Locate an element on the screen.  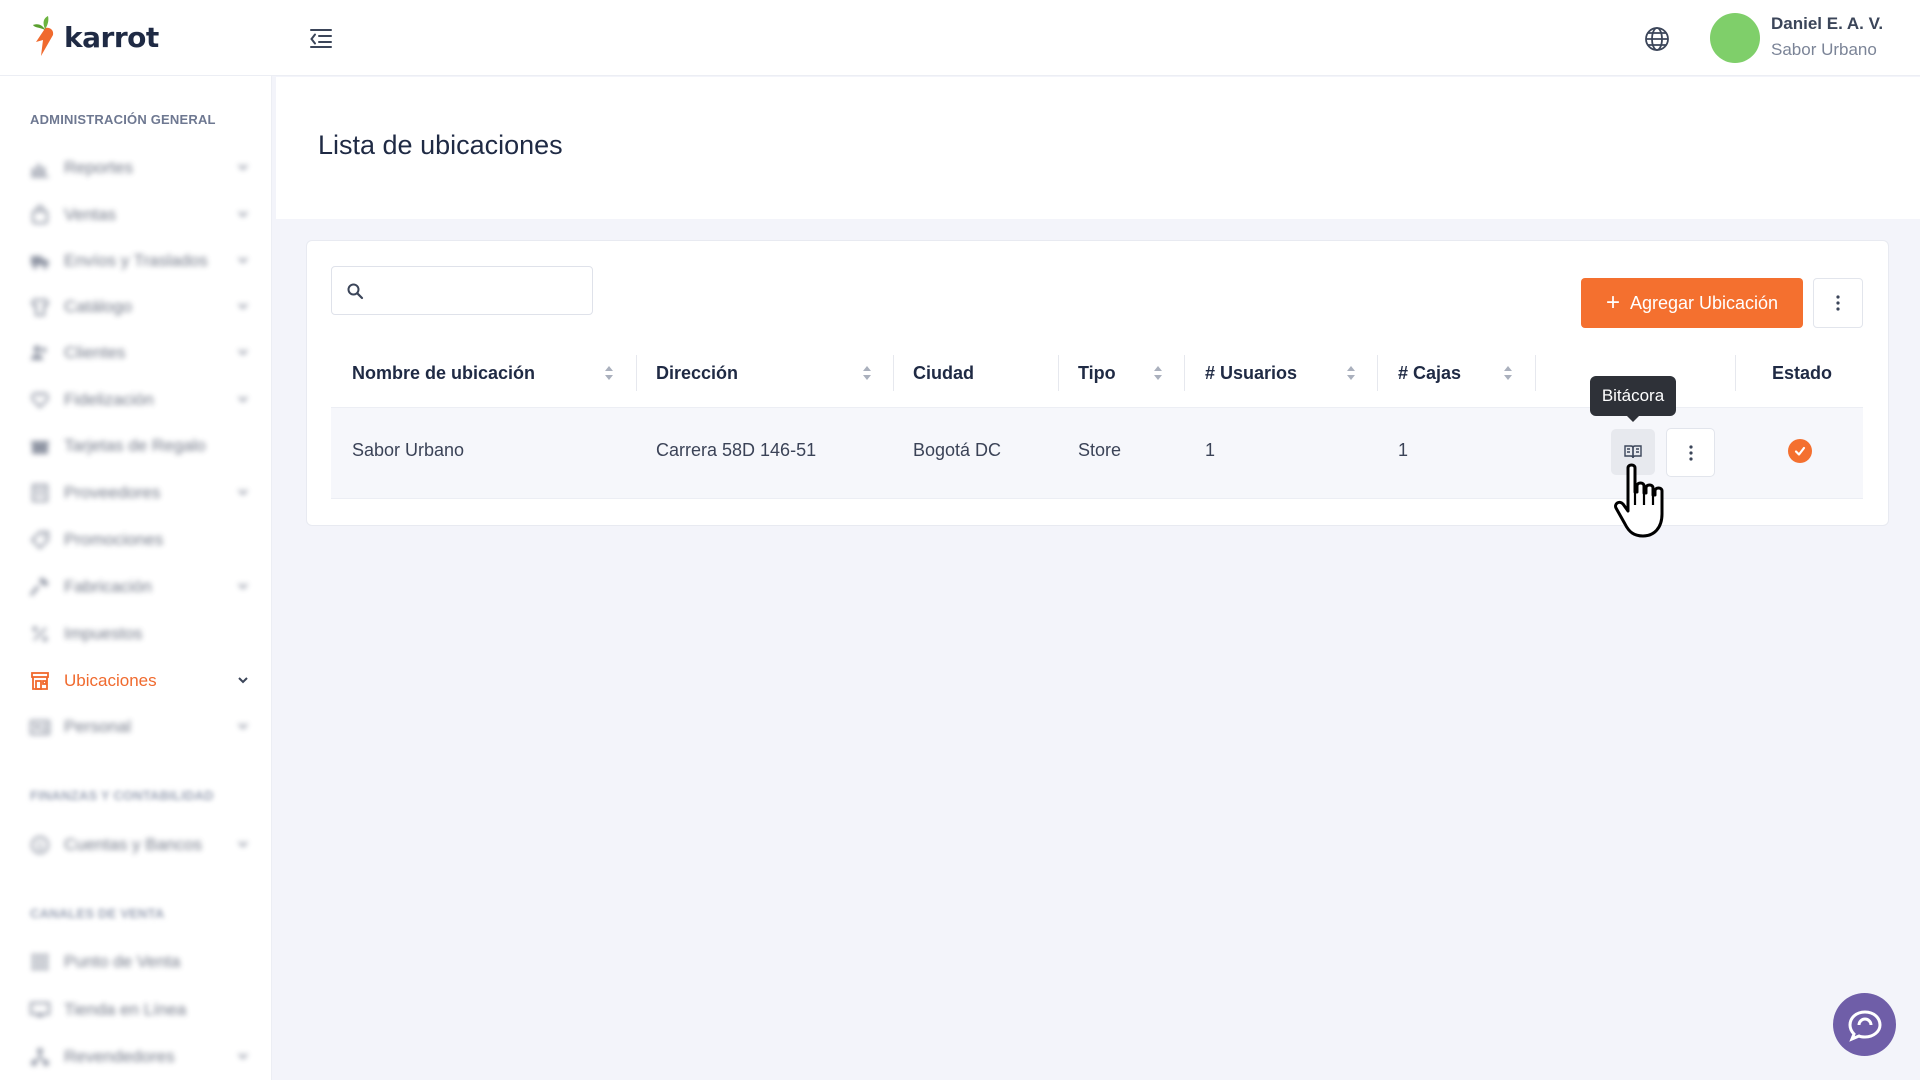
chat-bubble-icon is located at coordinates (1864, 1025).